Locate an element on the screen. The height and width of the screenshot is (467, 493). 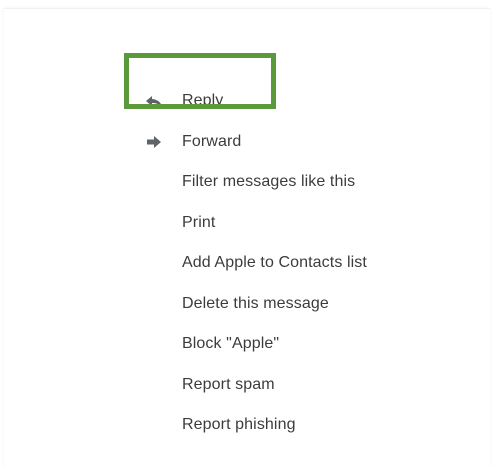
menu-item-print: Print is located at coordinates (247, 223).